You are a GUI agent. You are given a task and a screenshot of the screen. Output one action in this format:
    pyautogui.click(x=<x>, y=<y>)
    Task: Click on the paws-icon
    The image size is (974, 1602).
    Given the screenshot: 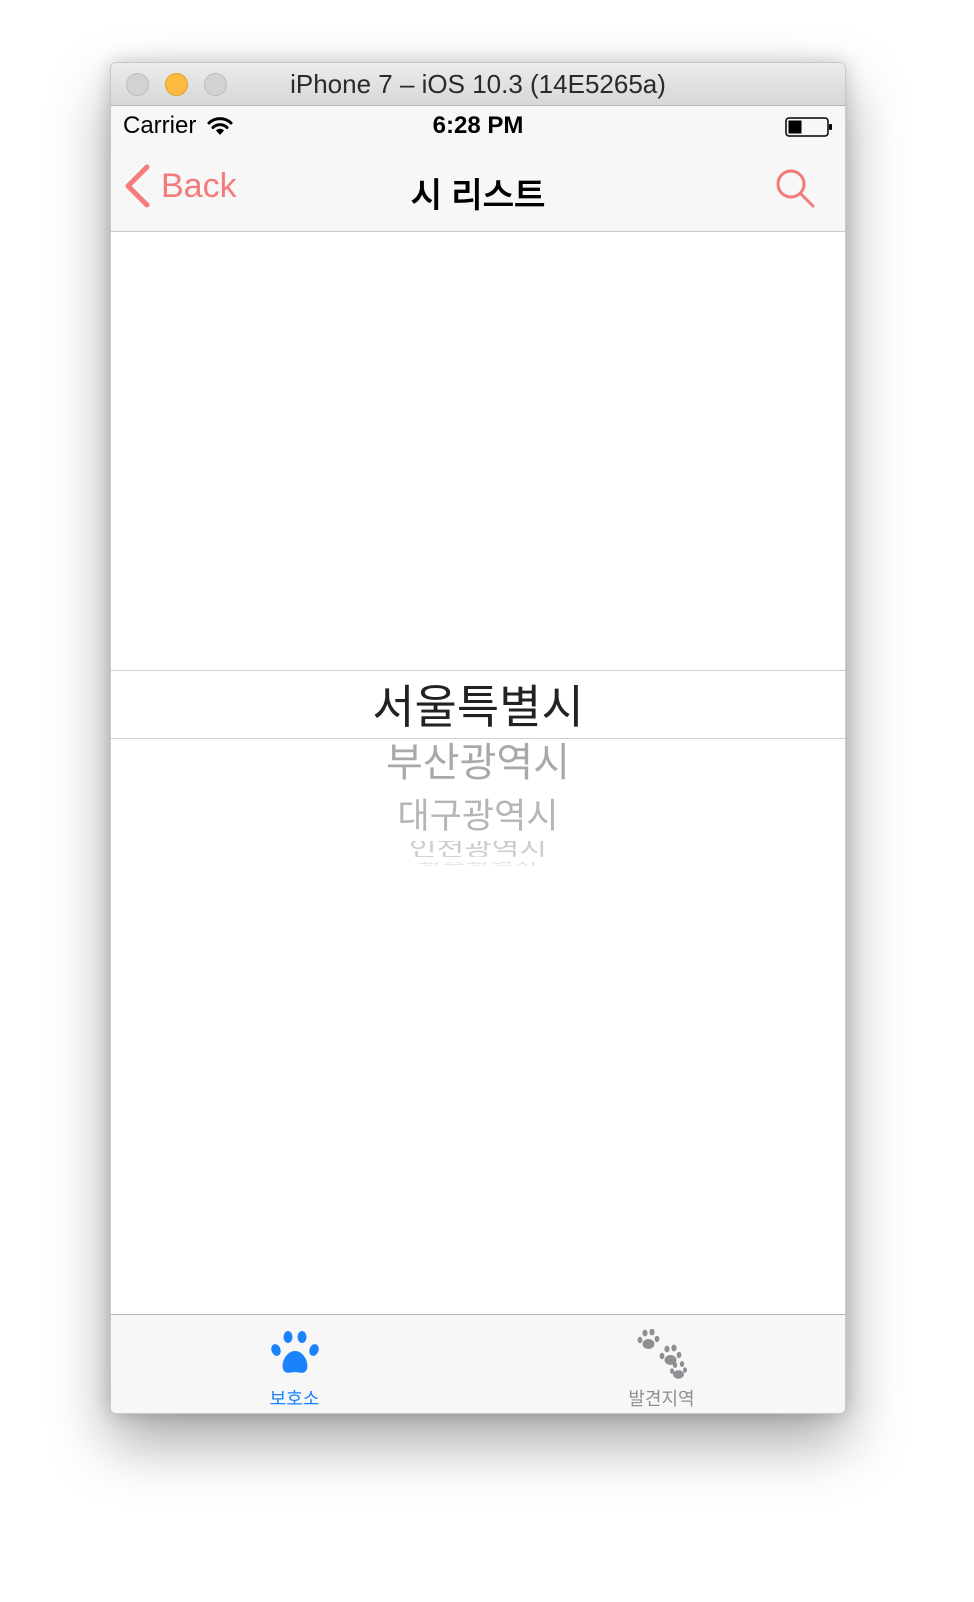 What is the action you would take?
    pyautogui.click(x=662, y=1354)
    